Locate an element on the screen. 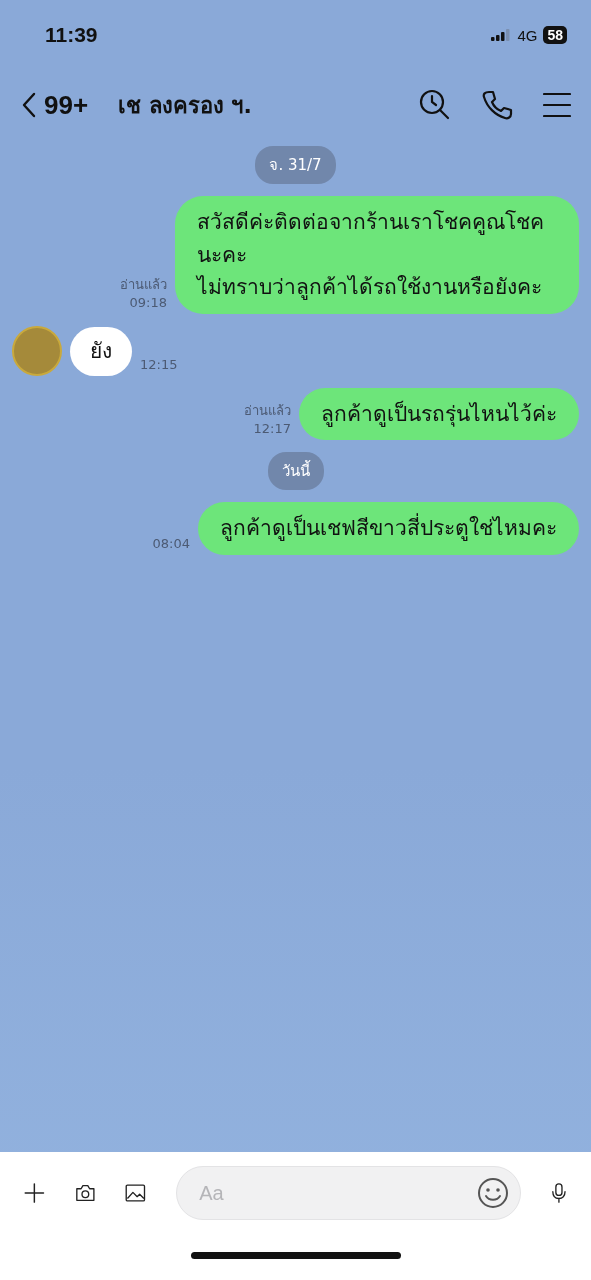 The height and width of the screenshot is (1280, 591). message-time: 09:18 is located at coordinates (148, 302).